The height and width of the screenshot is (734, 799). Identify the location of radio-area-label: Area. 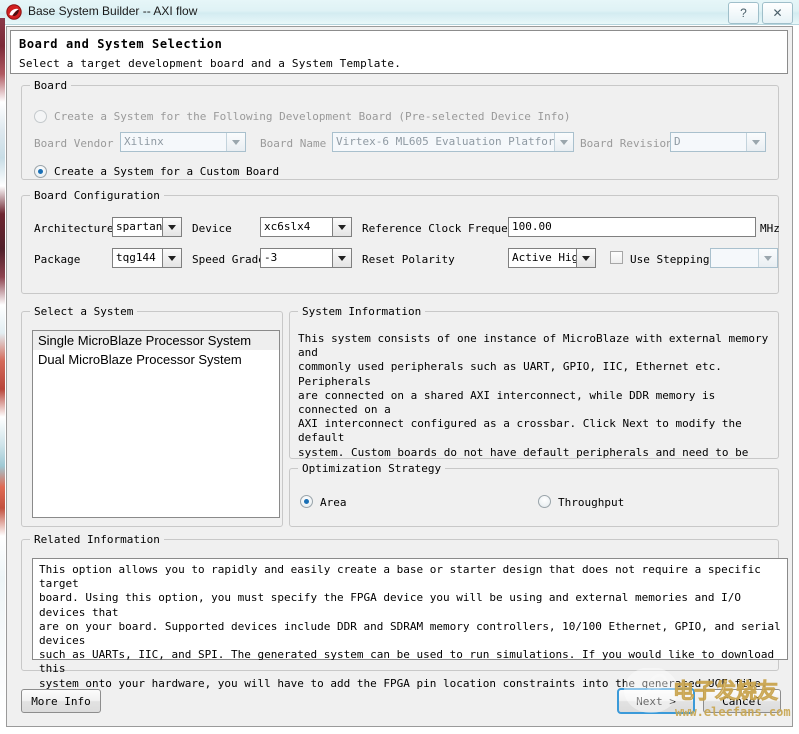
(333, 502).